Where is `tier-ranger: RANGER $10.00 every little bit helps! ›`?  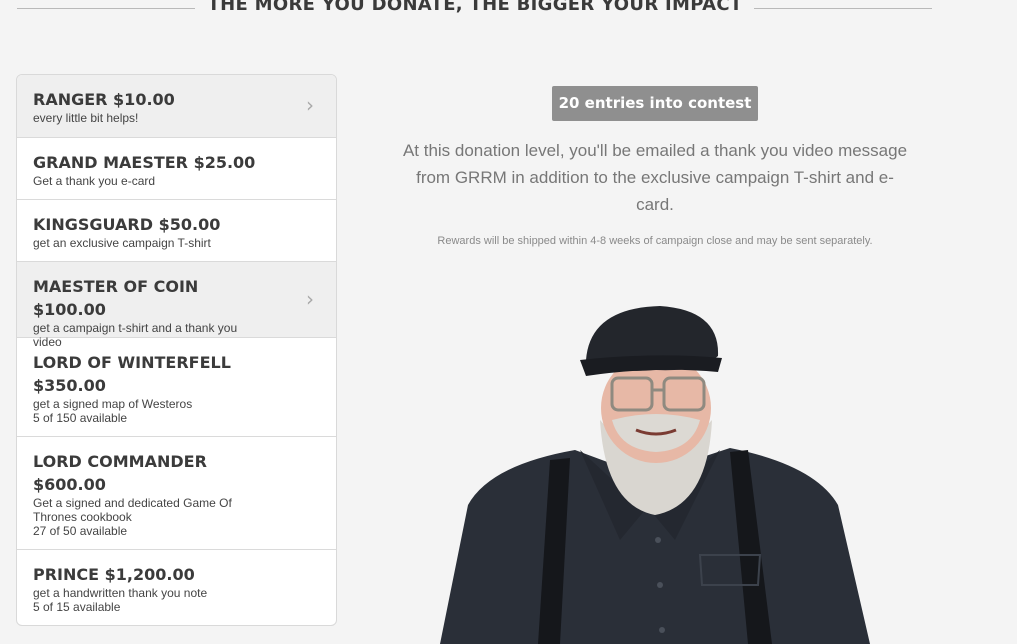 tier-ranger: RANGER $10.00 every little bit helps! › is located at coordinates (176, 106).